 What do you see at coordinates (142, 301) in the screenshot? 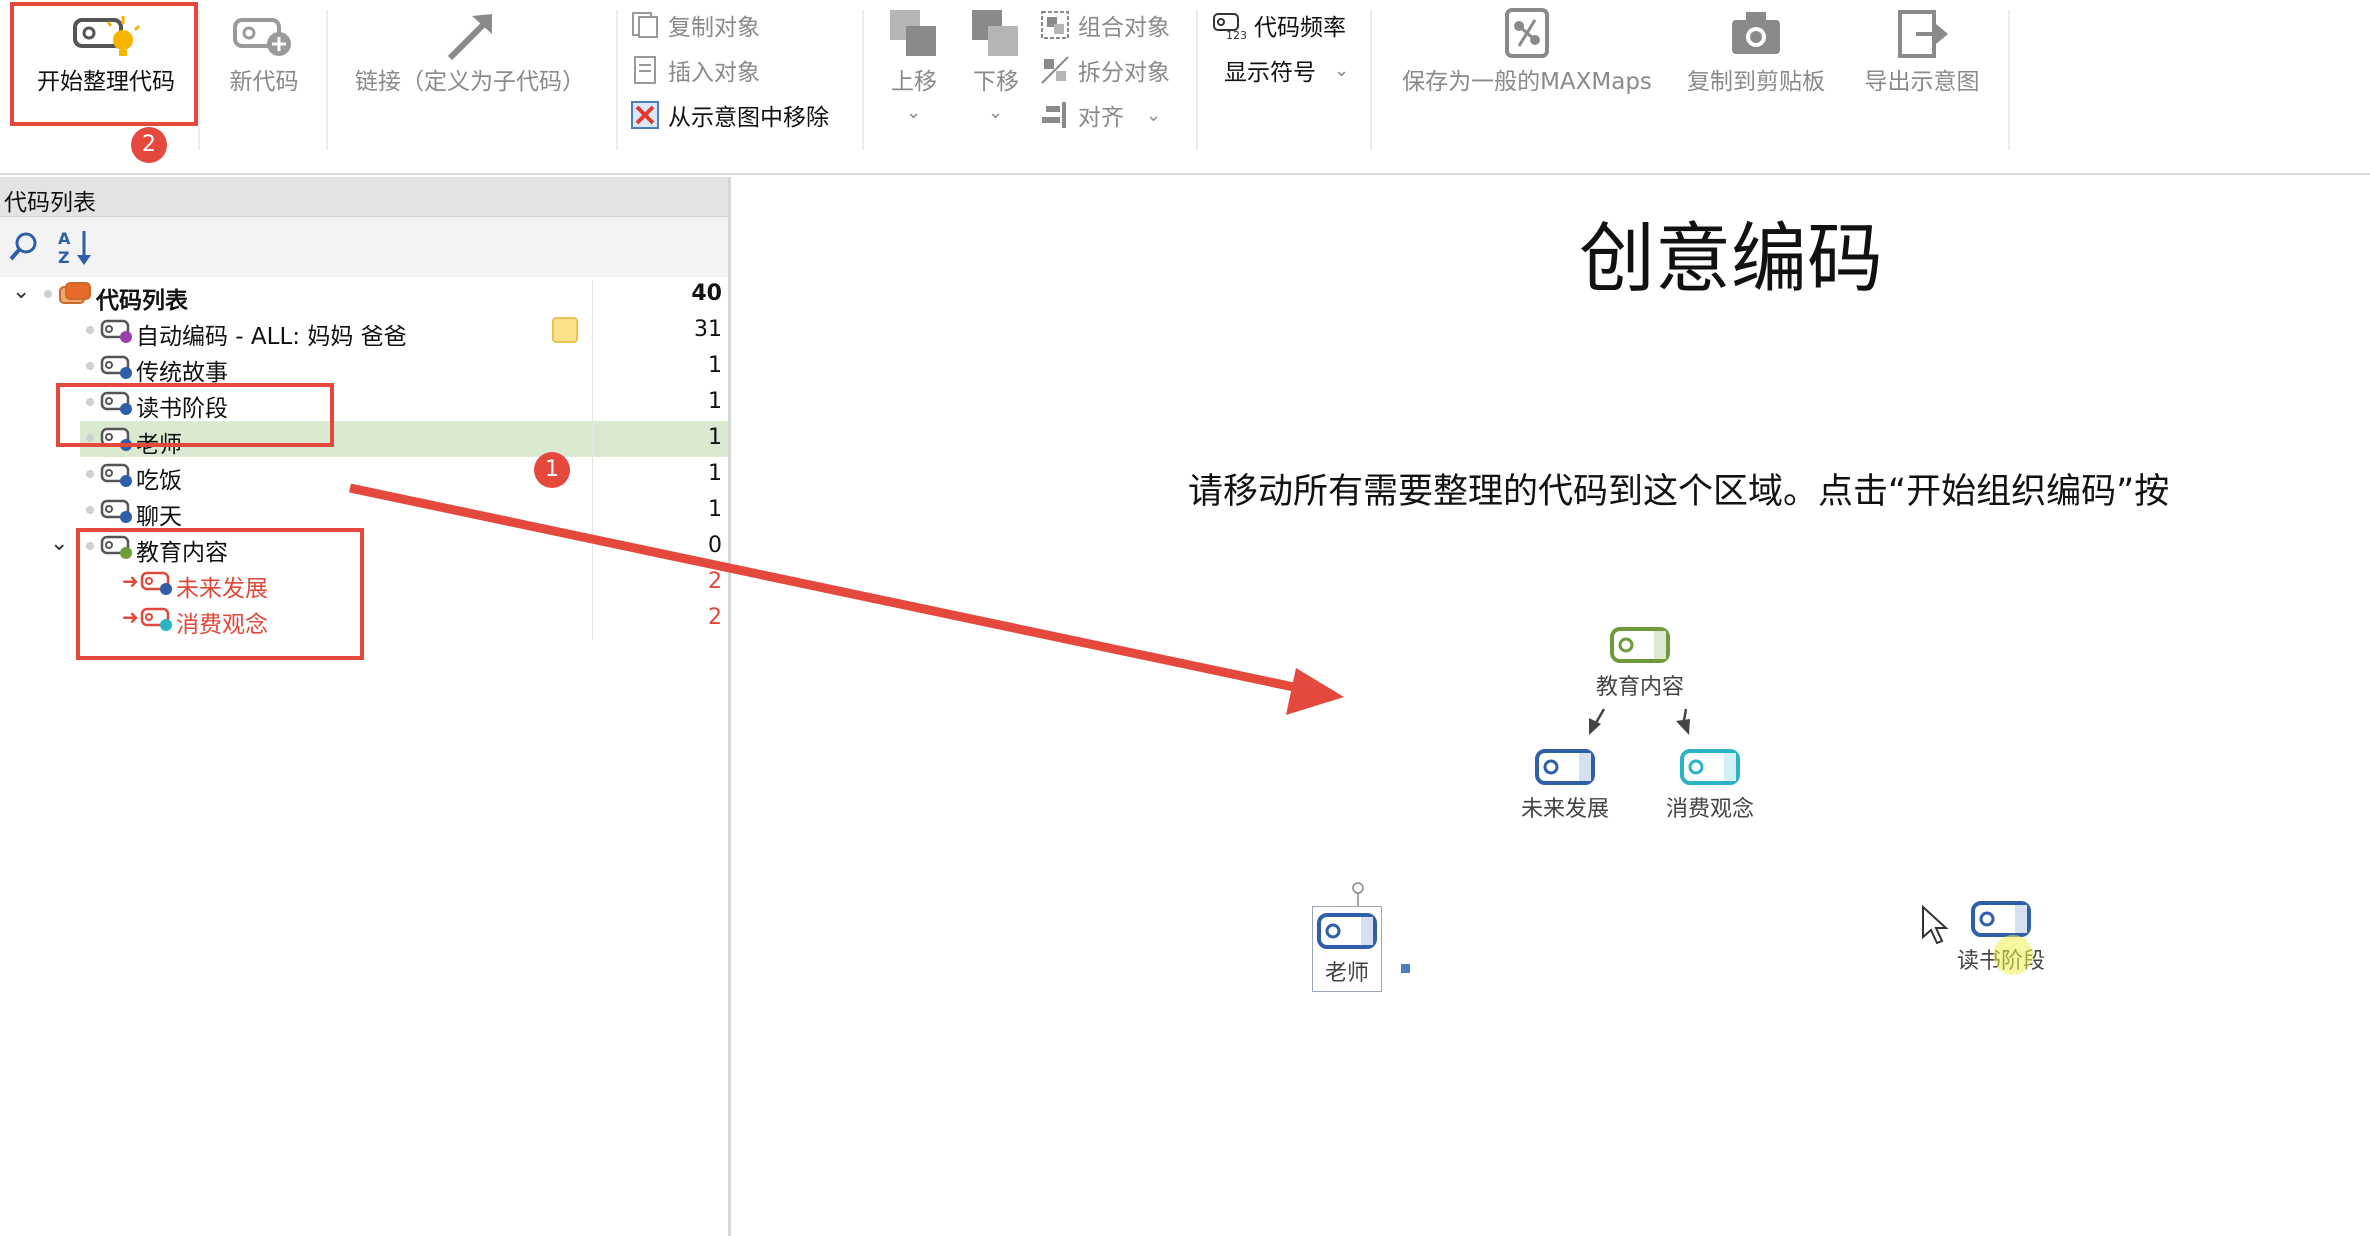
I see `tree-label: 代码列表` at bounding box center [142, 301].